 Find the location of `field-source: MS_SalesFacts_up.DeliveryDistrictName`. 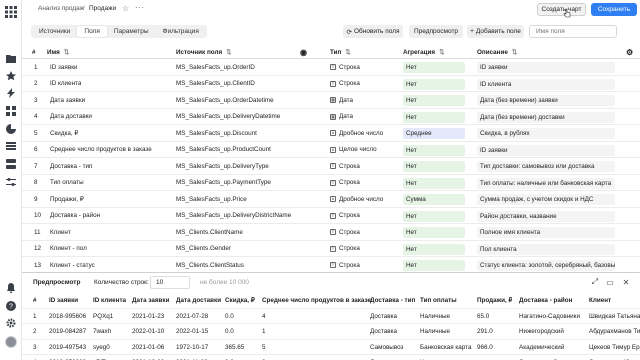

field-source: MS_SalesFacts_up.DeliveryDistrictName is located at coordinates (233, 216).